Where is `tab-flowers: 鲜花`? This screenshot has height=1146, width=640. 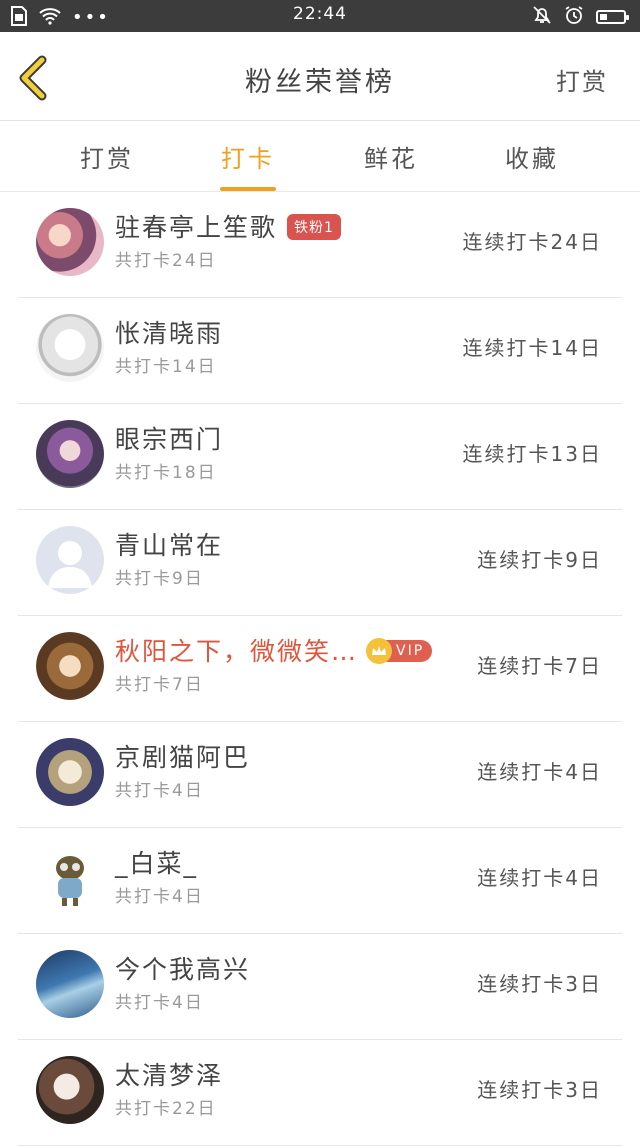 tab-flowers: 鲜花 is located at coordinates (391, 165).